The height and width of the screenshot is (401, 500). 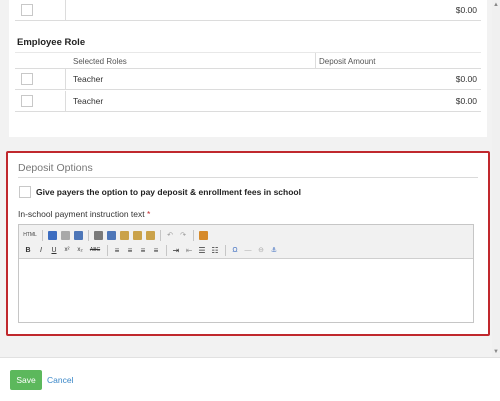 What do you see at coordinates (100, 61) in the screenshot?
I see `column-header-selected-roles: Selected Roles` at bounding box center [100, 61].